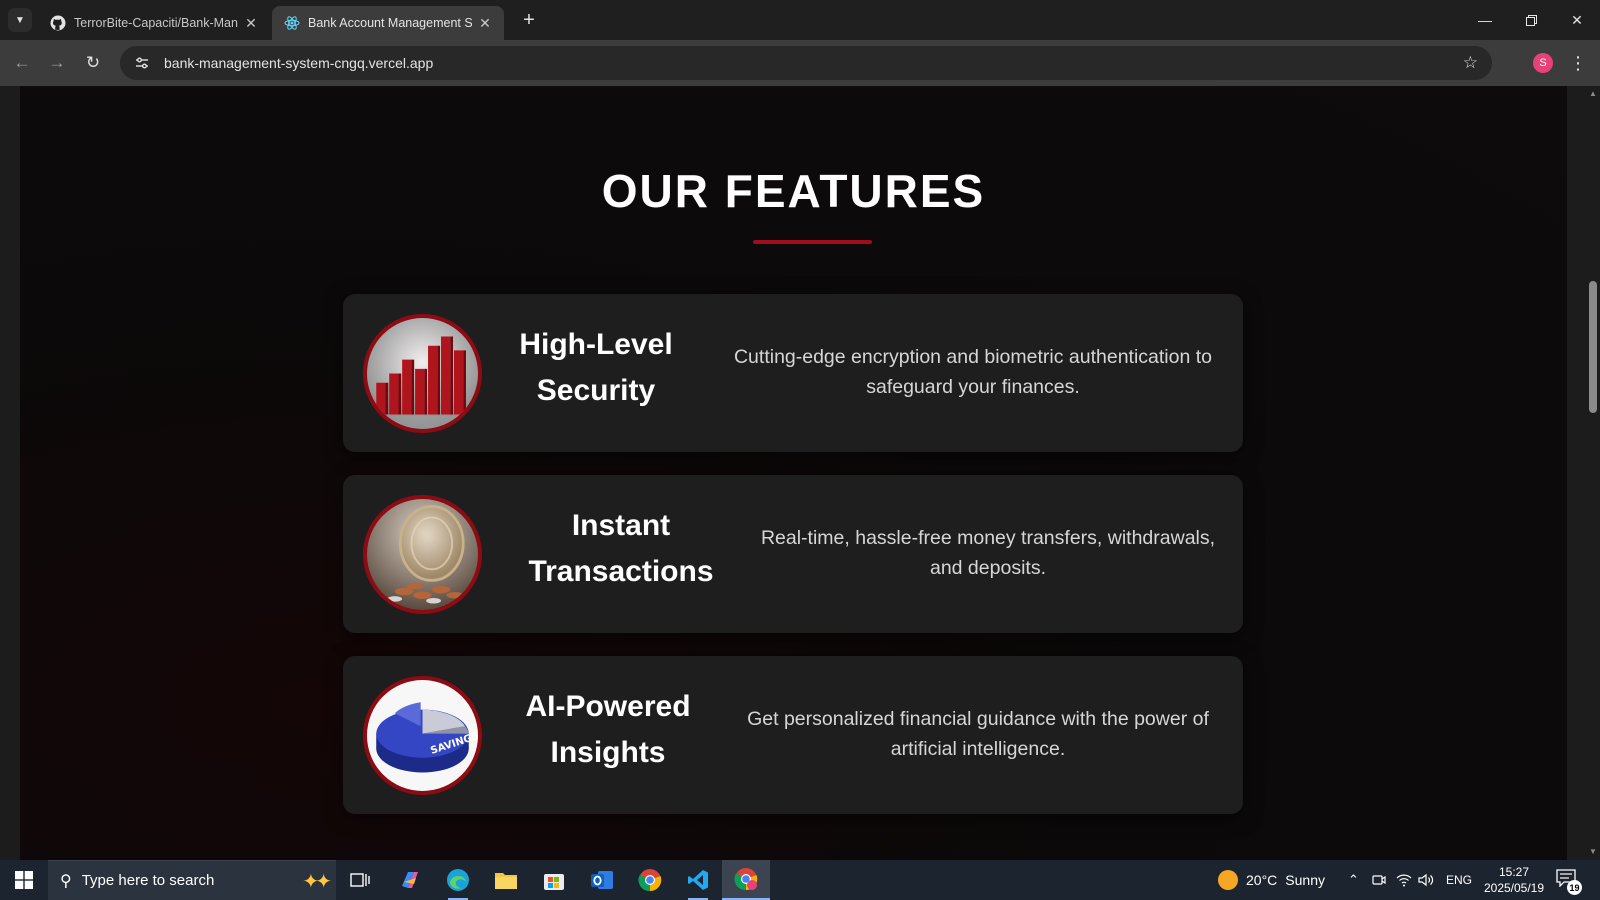  I want to click on feature-title: Instant Transactions, so click(621, 548).